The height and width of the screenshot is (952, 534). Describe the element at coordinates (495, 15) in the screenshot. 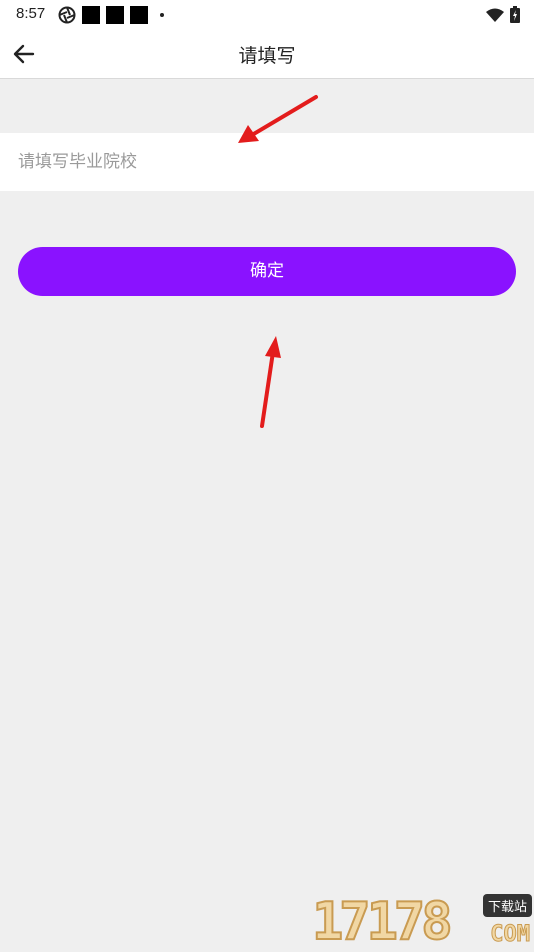

I see `wifi-icon` at that location.